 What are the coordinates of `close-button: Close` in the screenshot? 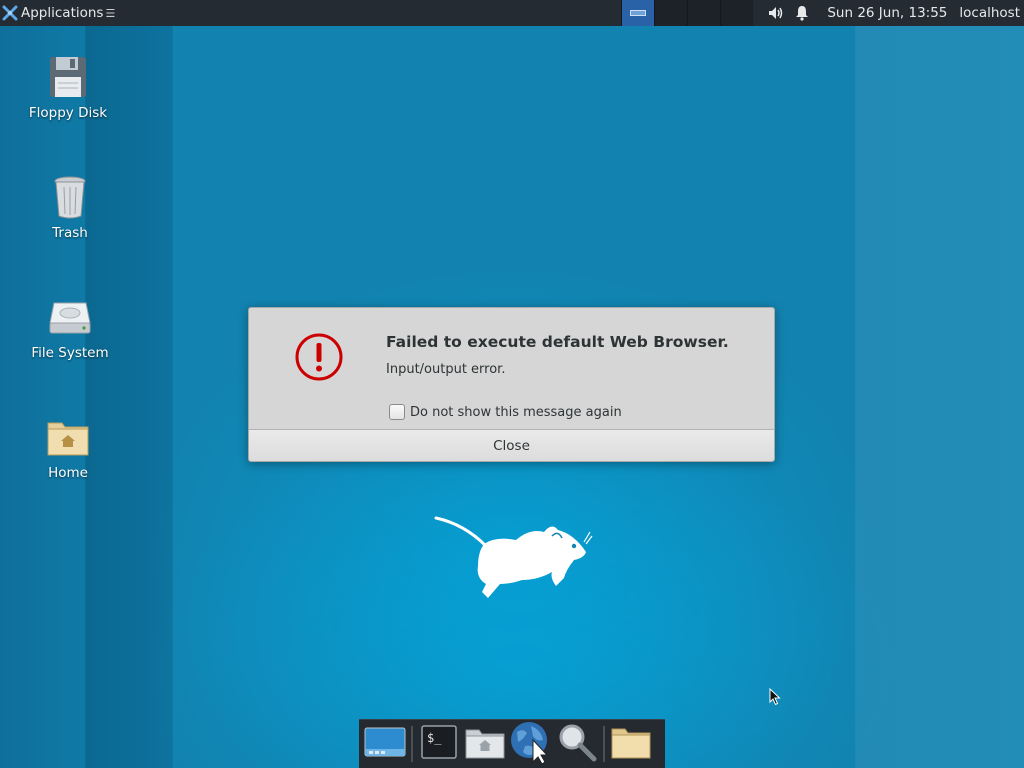 It's located at (511, 445).